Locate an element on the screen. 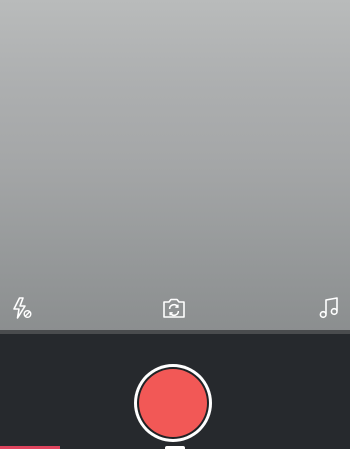 The image size is (350, 449). music-note-icon is located at coordinates (329, 308).